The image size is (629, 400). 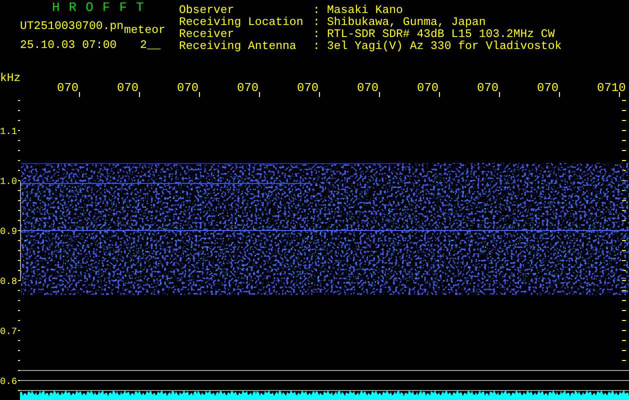 What do you see at coordinates (365, 11) in the screenshot?
I see `info-value: Masaki Kano` at bounding box center [365, 11].